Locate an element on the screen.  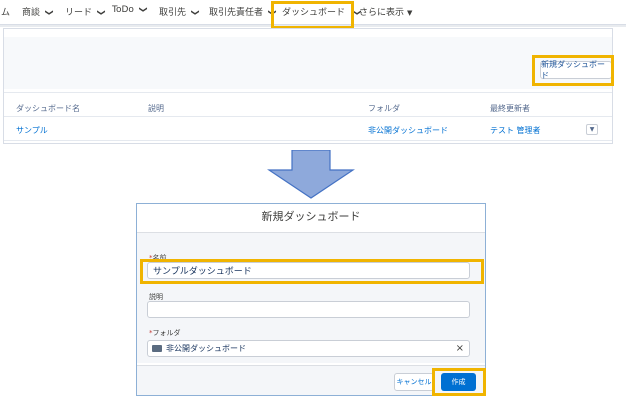
folder-icon is located at coordinates (157, 348).